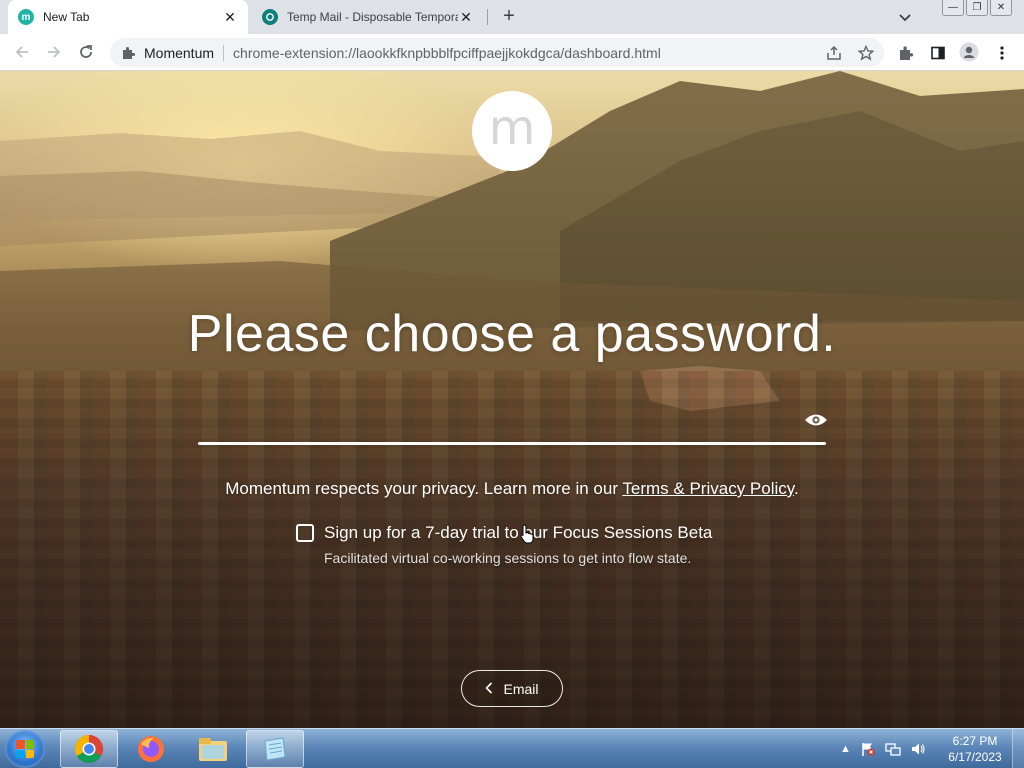  What do you see at coordinates (26, 17) in the screenshot?
I see `momentum-favicon-icon: m` at bounding box center [26, 17].